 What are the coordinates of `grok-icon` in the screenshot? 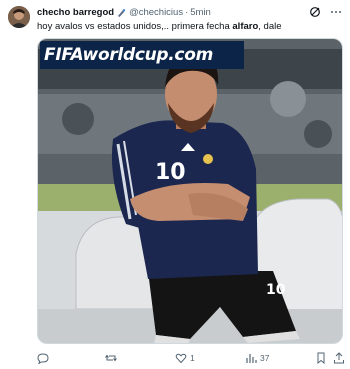 It's located at (315, 11).